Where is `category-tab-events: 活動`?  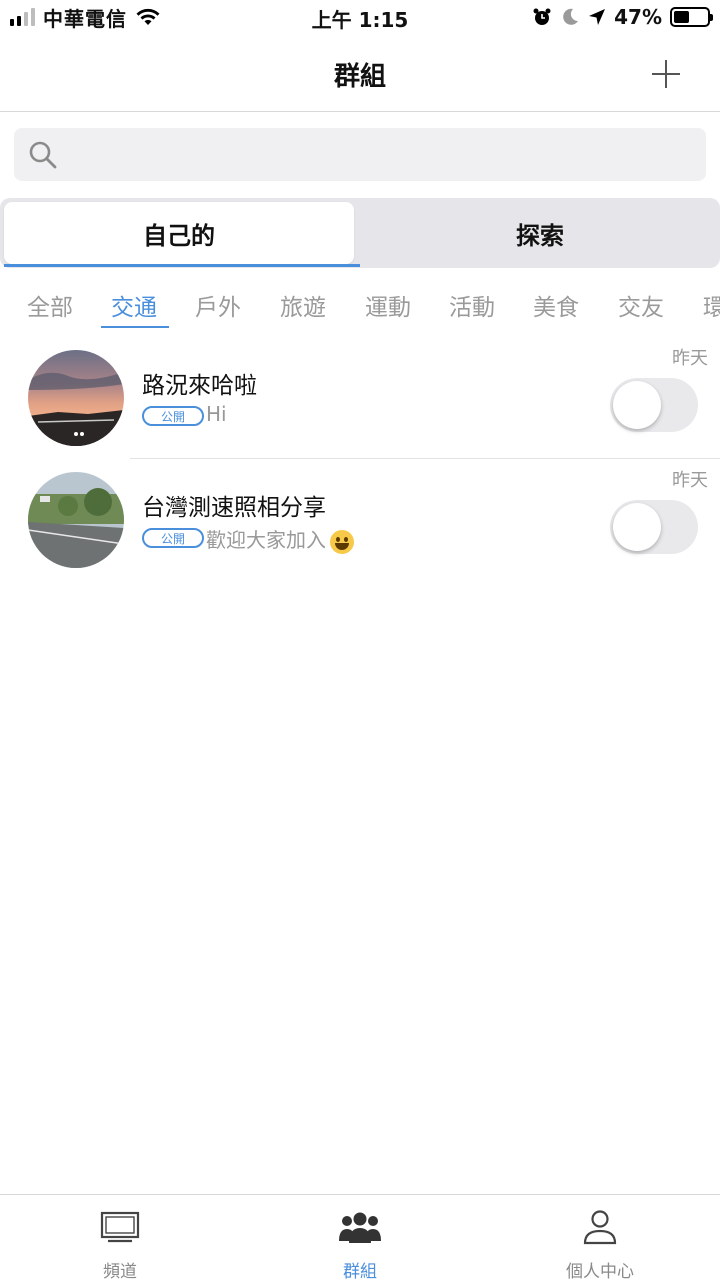
category-tab-events: 活動 is located at coordinates (472, 305).